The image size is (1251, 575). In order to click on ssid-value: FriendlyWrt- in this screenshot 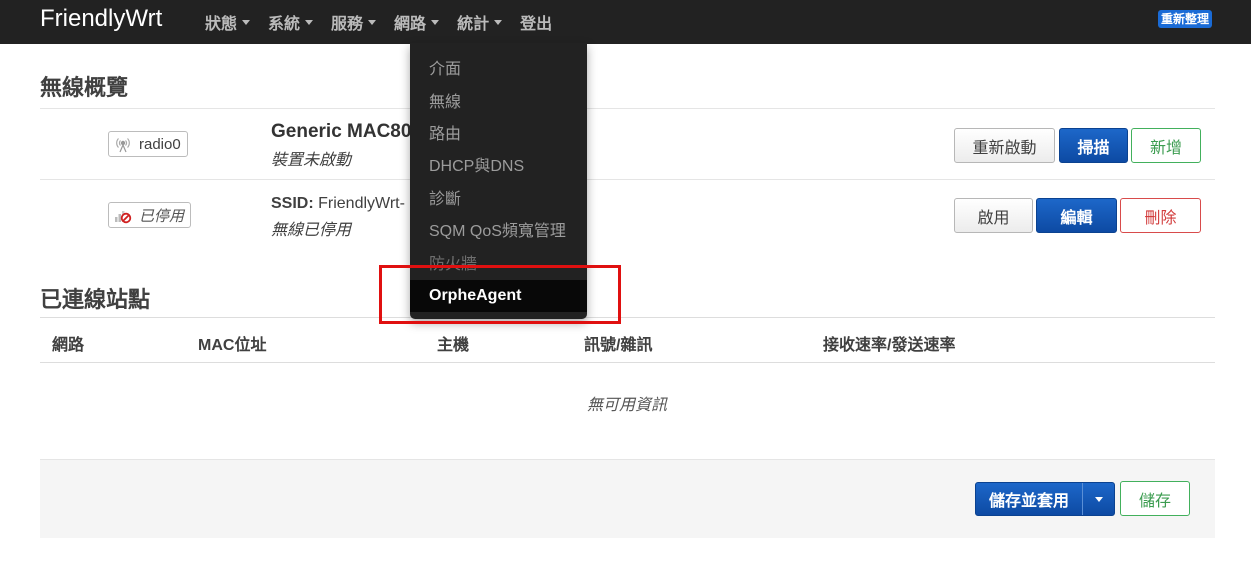, I will do `click(361, 203)`.